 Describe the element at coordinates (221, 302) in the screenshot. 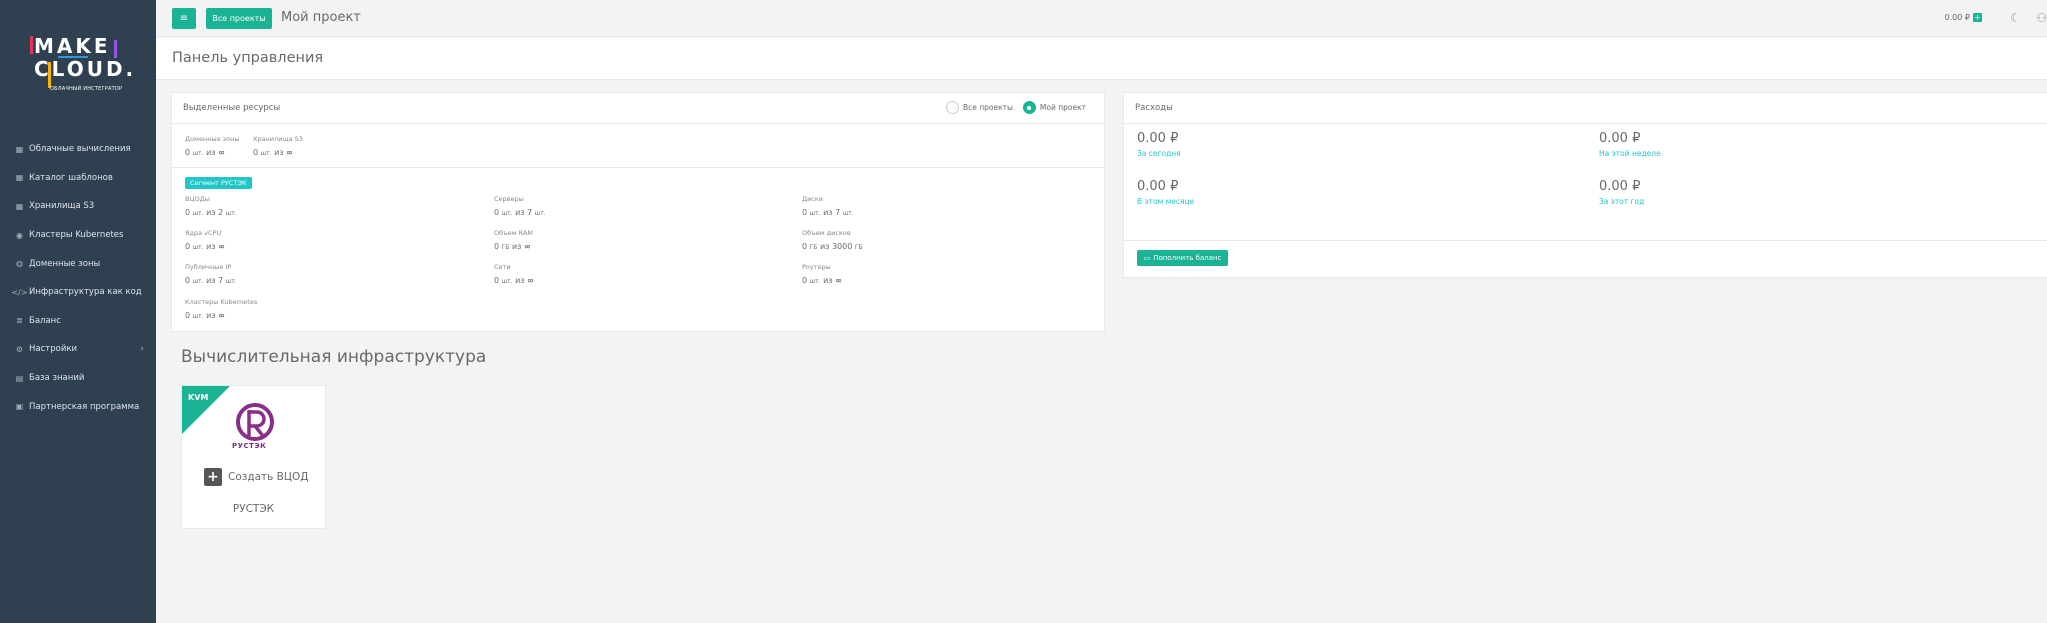

I see `stat-label: Кластеры Kubernetes` at that location.